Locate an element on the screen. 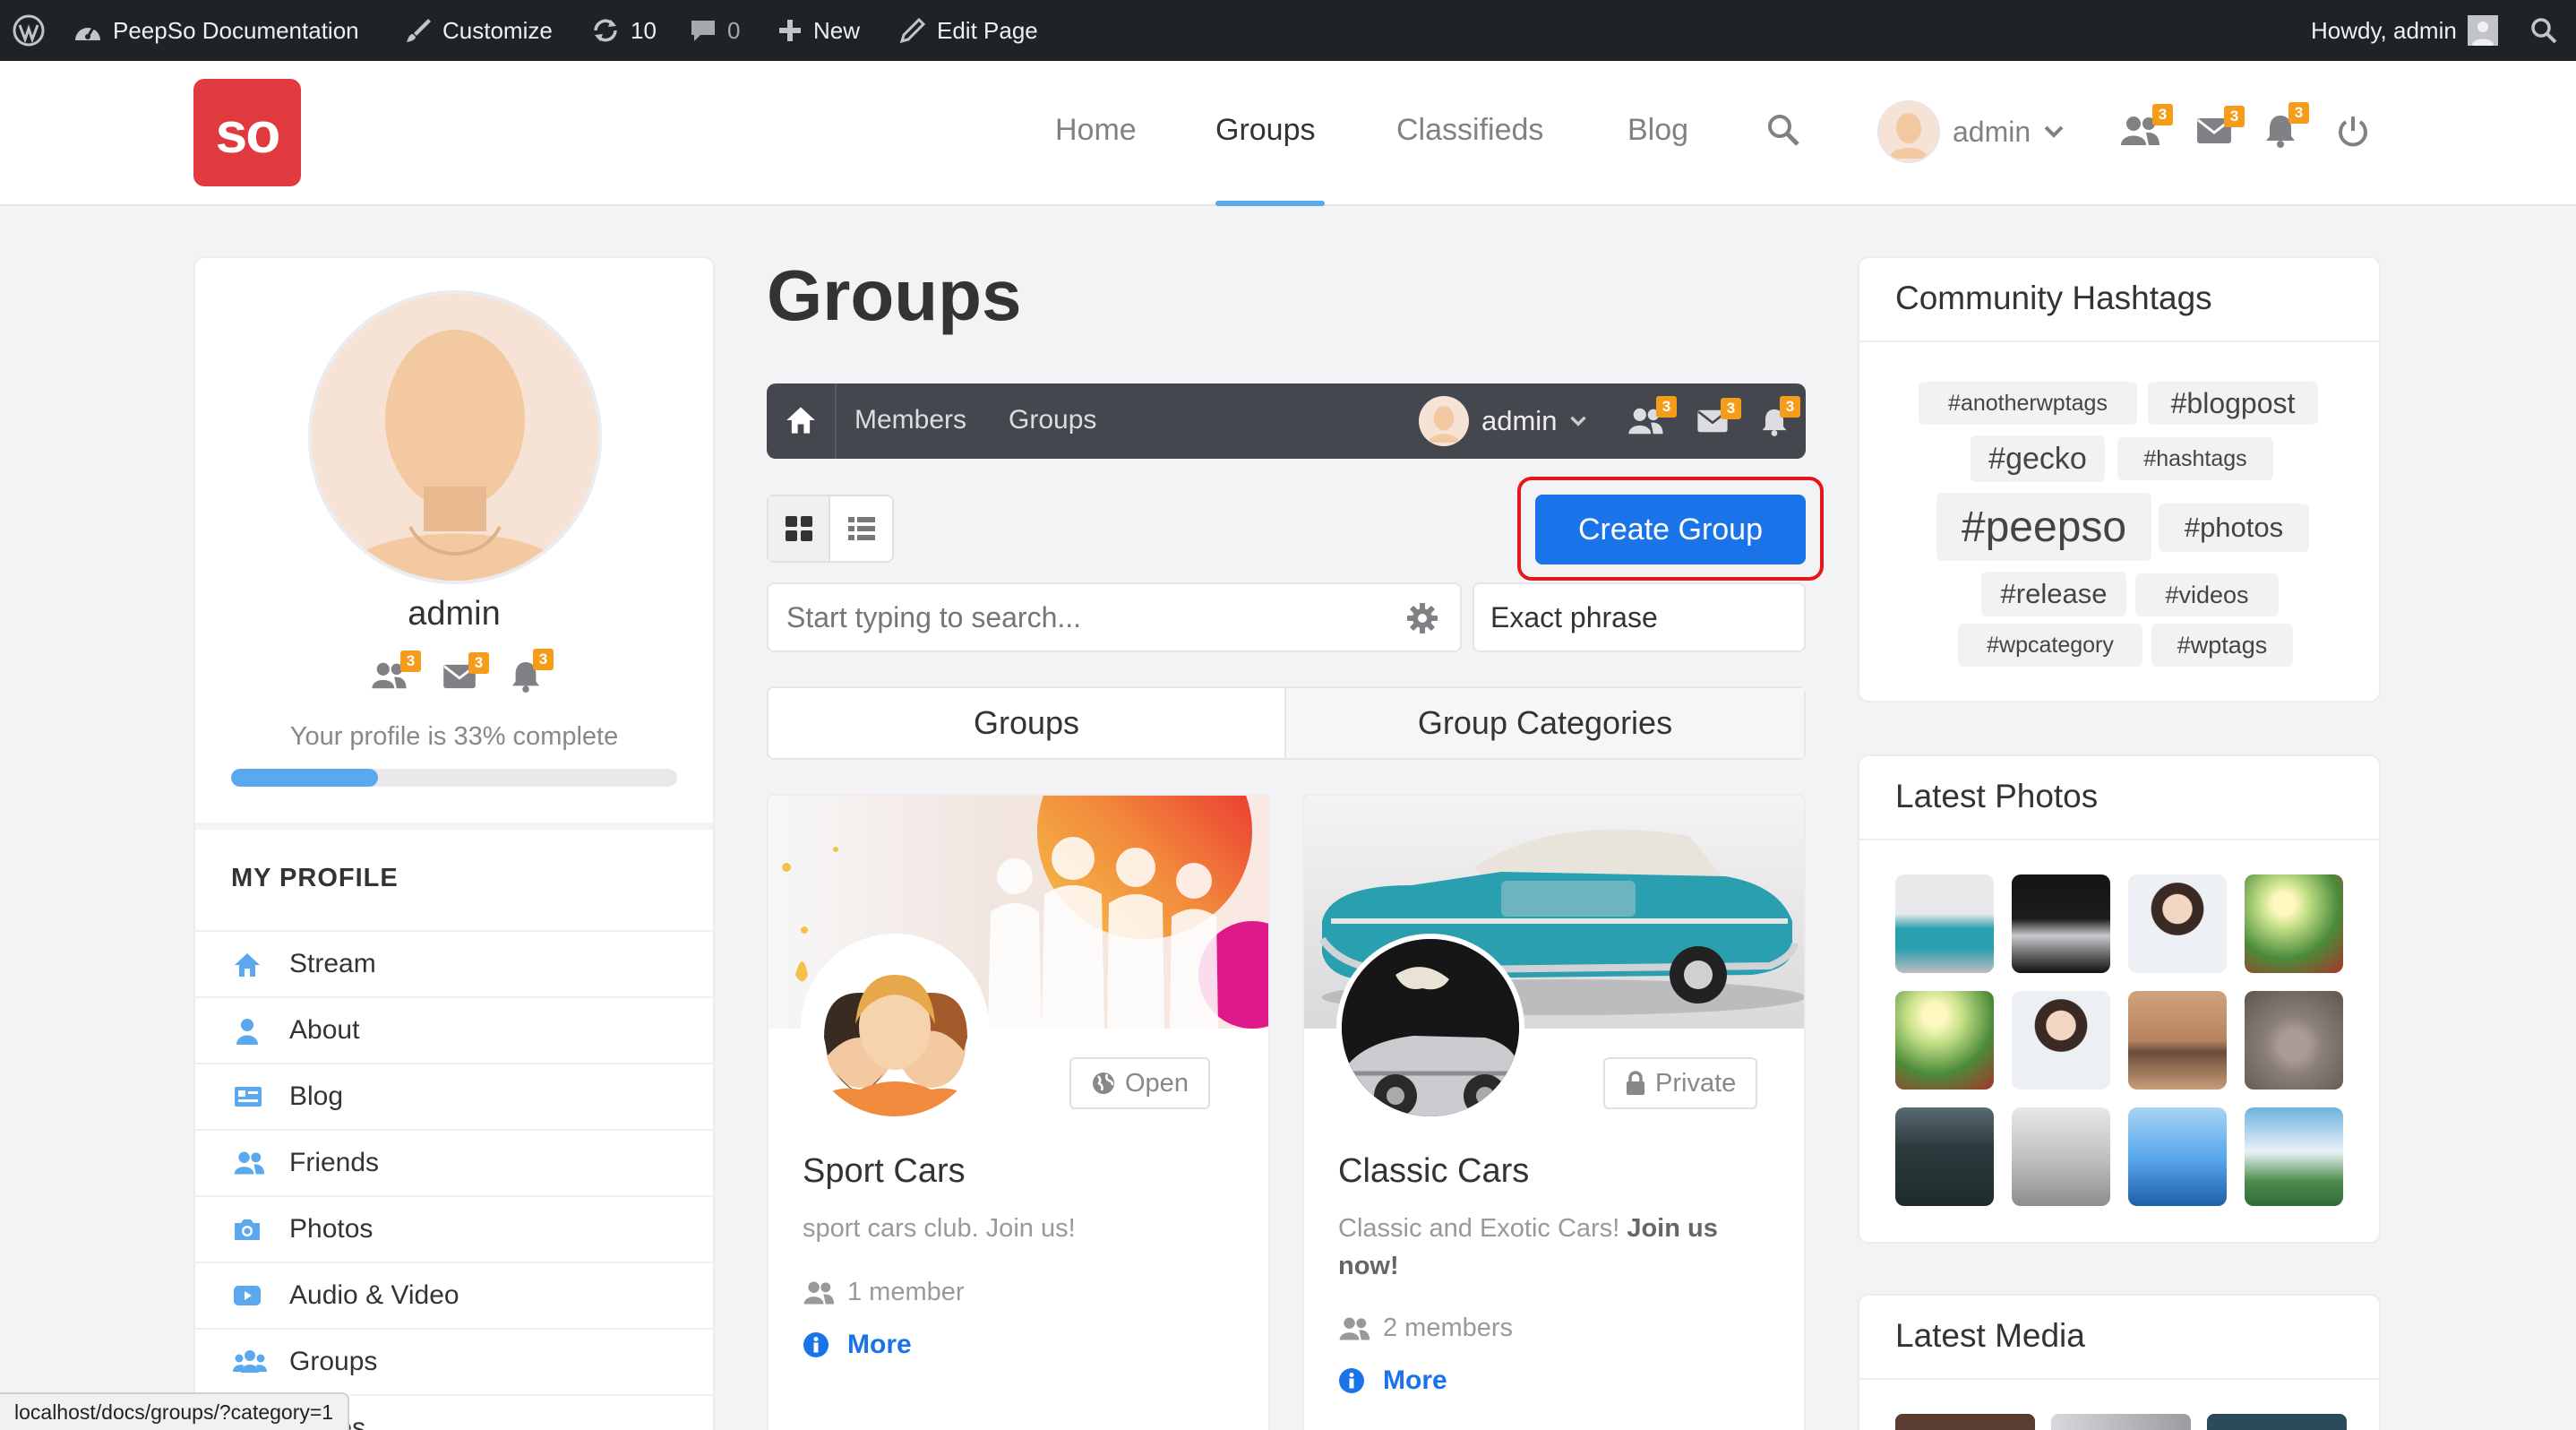  tab-group-categories-label: Group Categories is located at coordinates (1545, 722).